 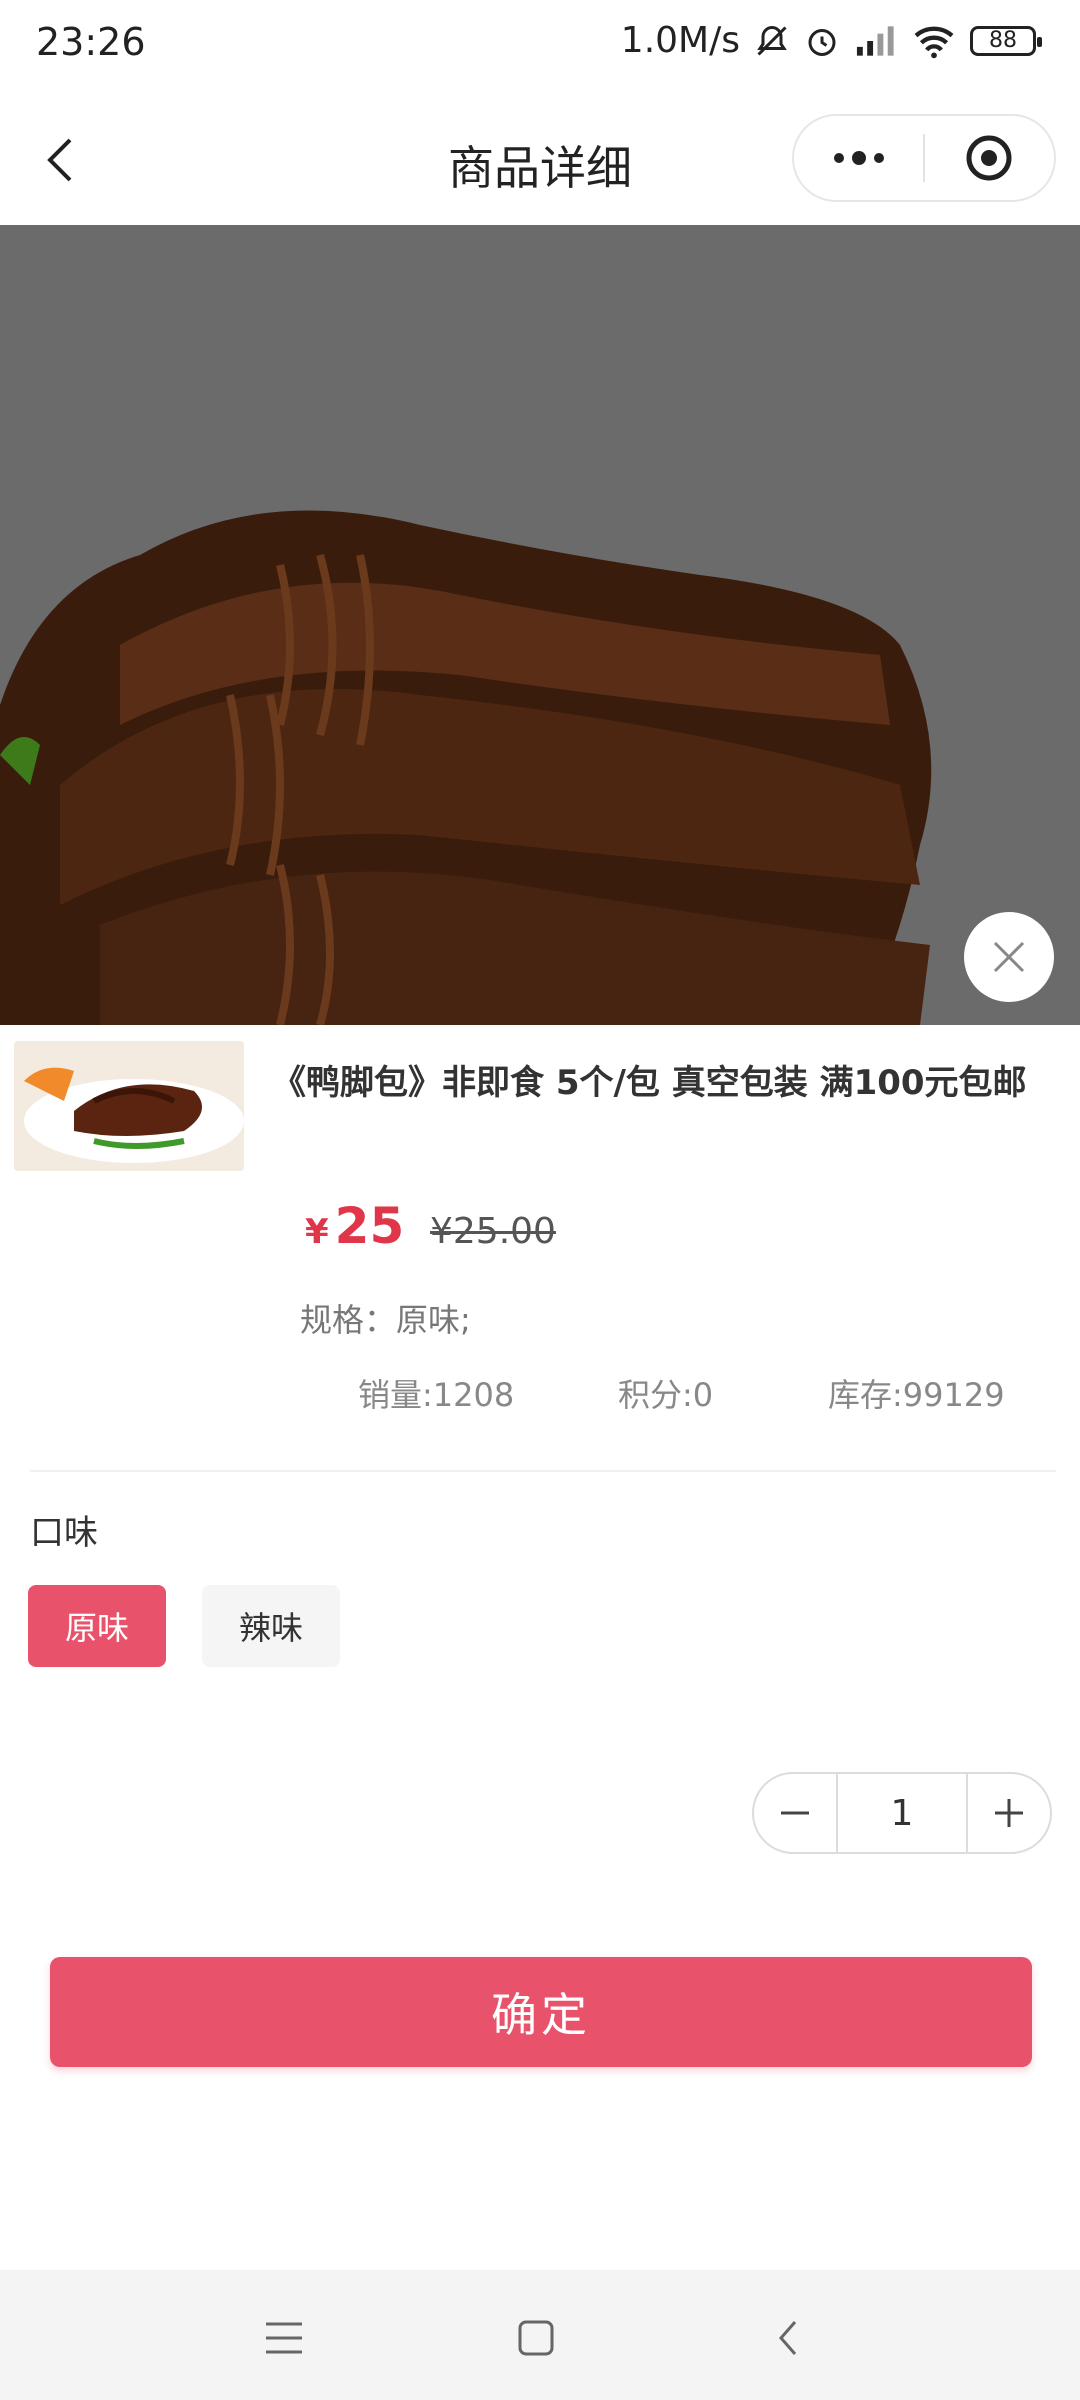 I want to click on system-nav-bar, so click(x=540, y=2335).